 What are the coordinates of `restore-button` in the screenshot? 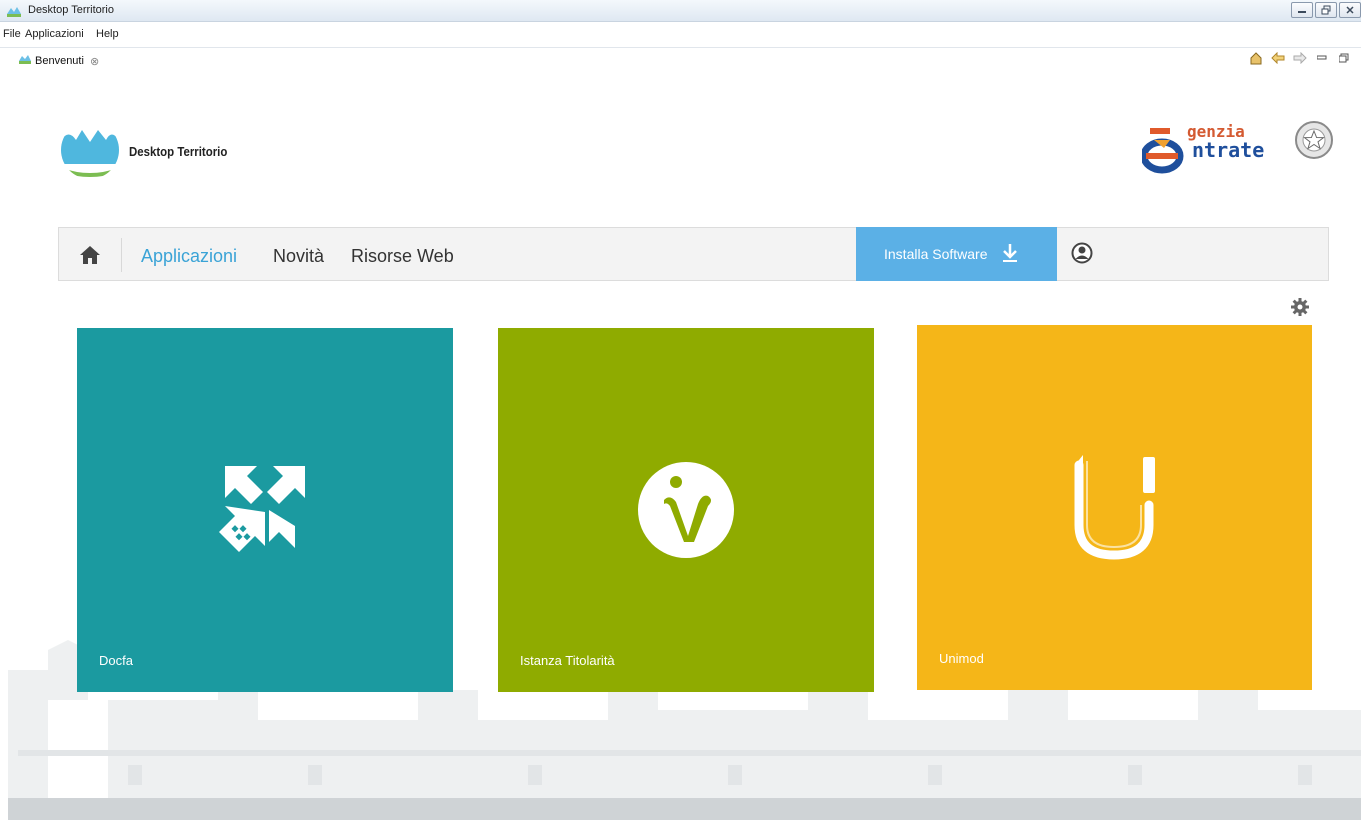 It's located at (1326, 10).